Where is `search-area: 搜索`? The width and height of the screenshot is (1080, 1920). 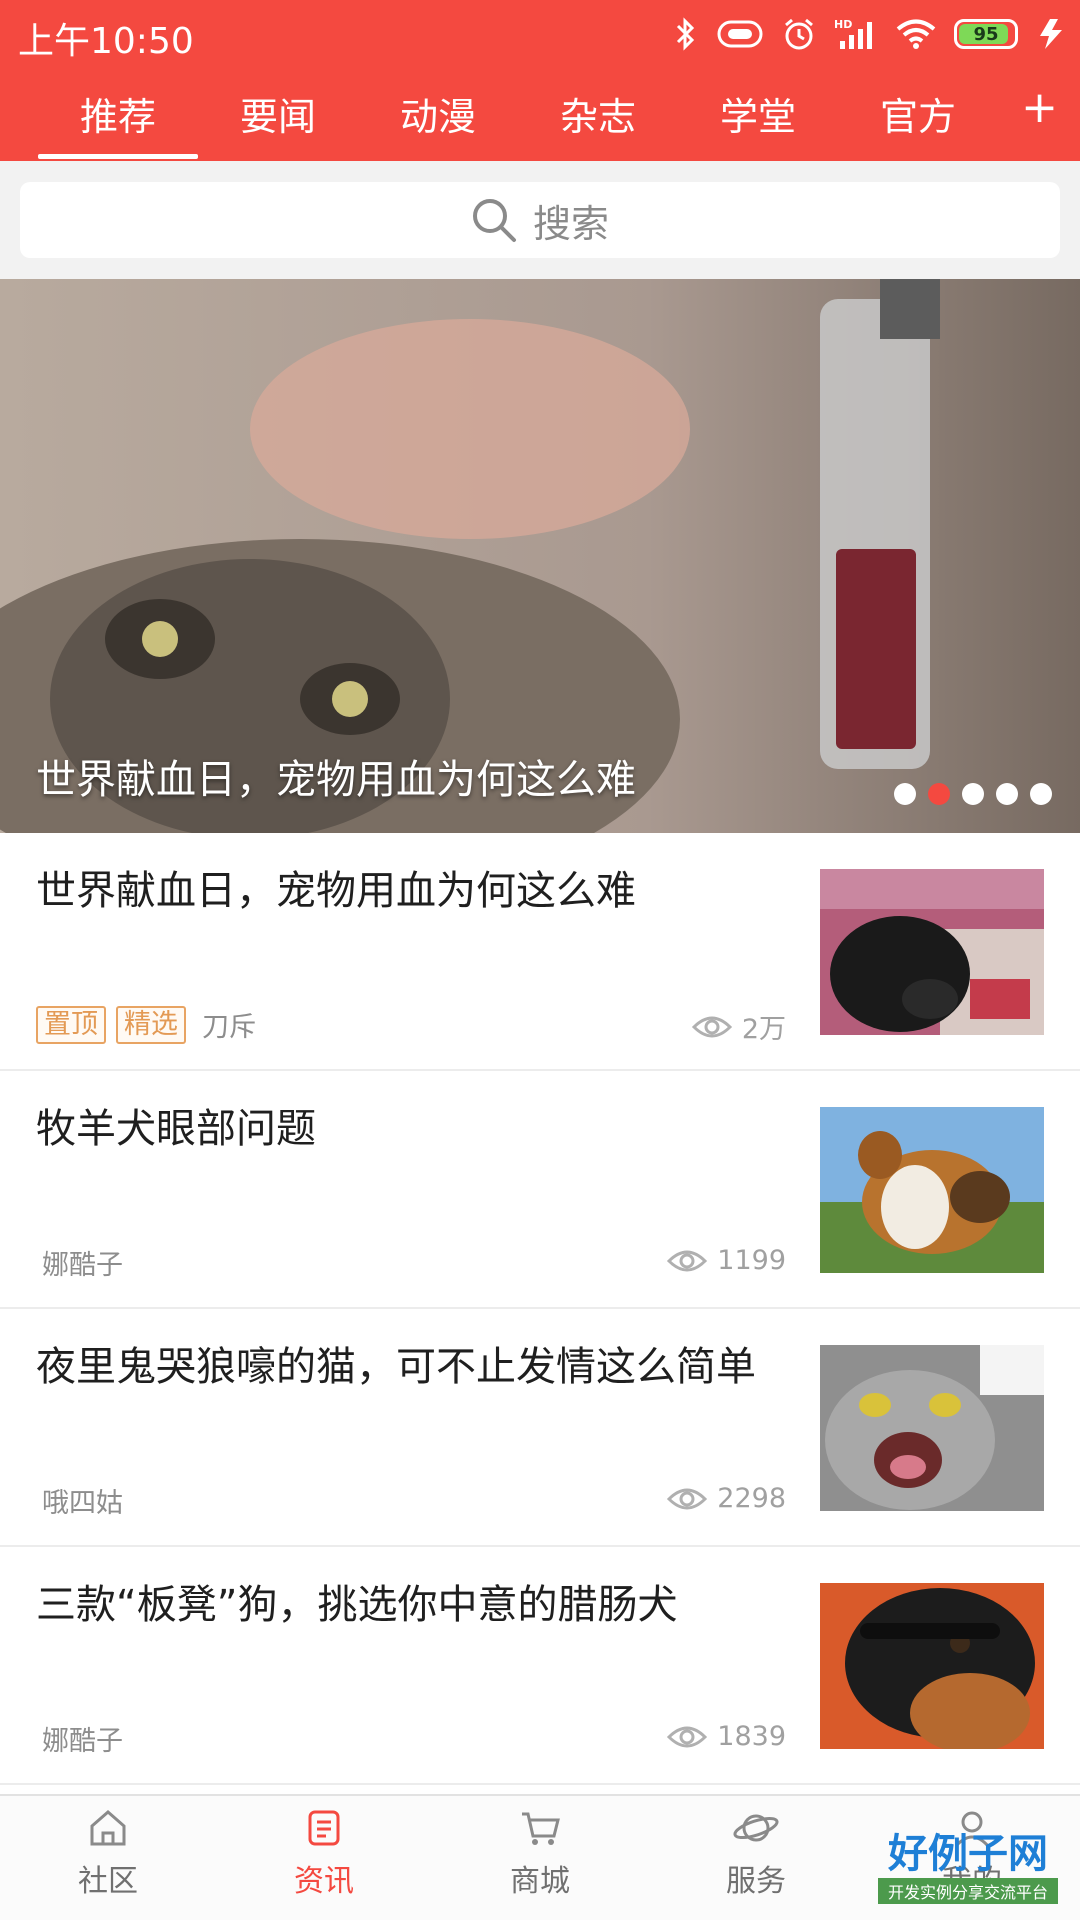
search-area: 搜索 is located at coordinates (540, 220).